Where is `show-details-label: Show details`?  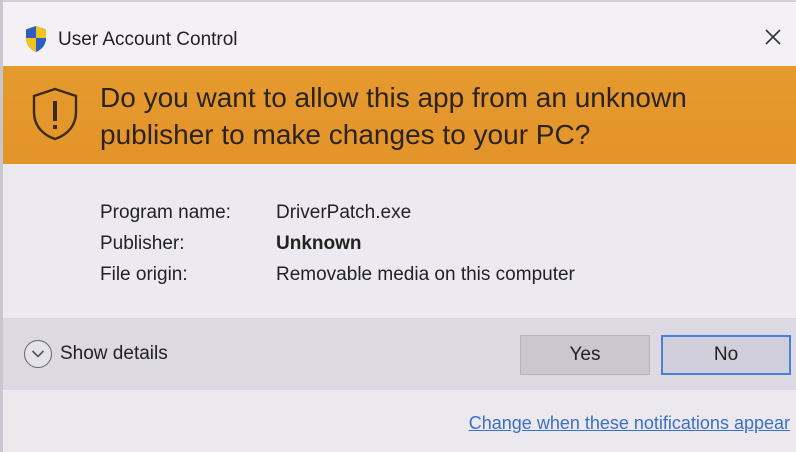
show-details-label: Show details is located at coordinates (114, 353).